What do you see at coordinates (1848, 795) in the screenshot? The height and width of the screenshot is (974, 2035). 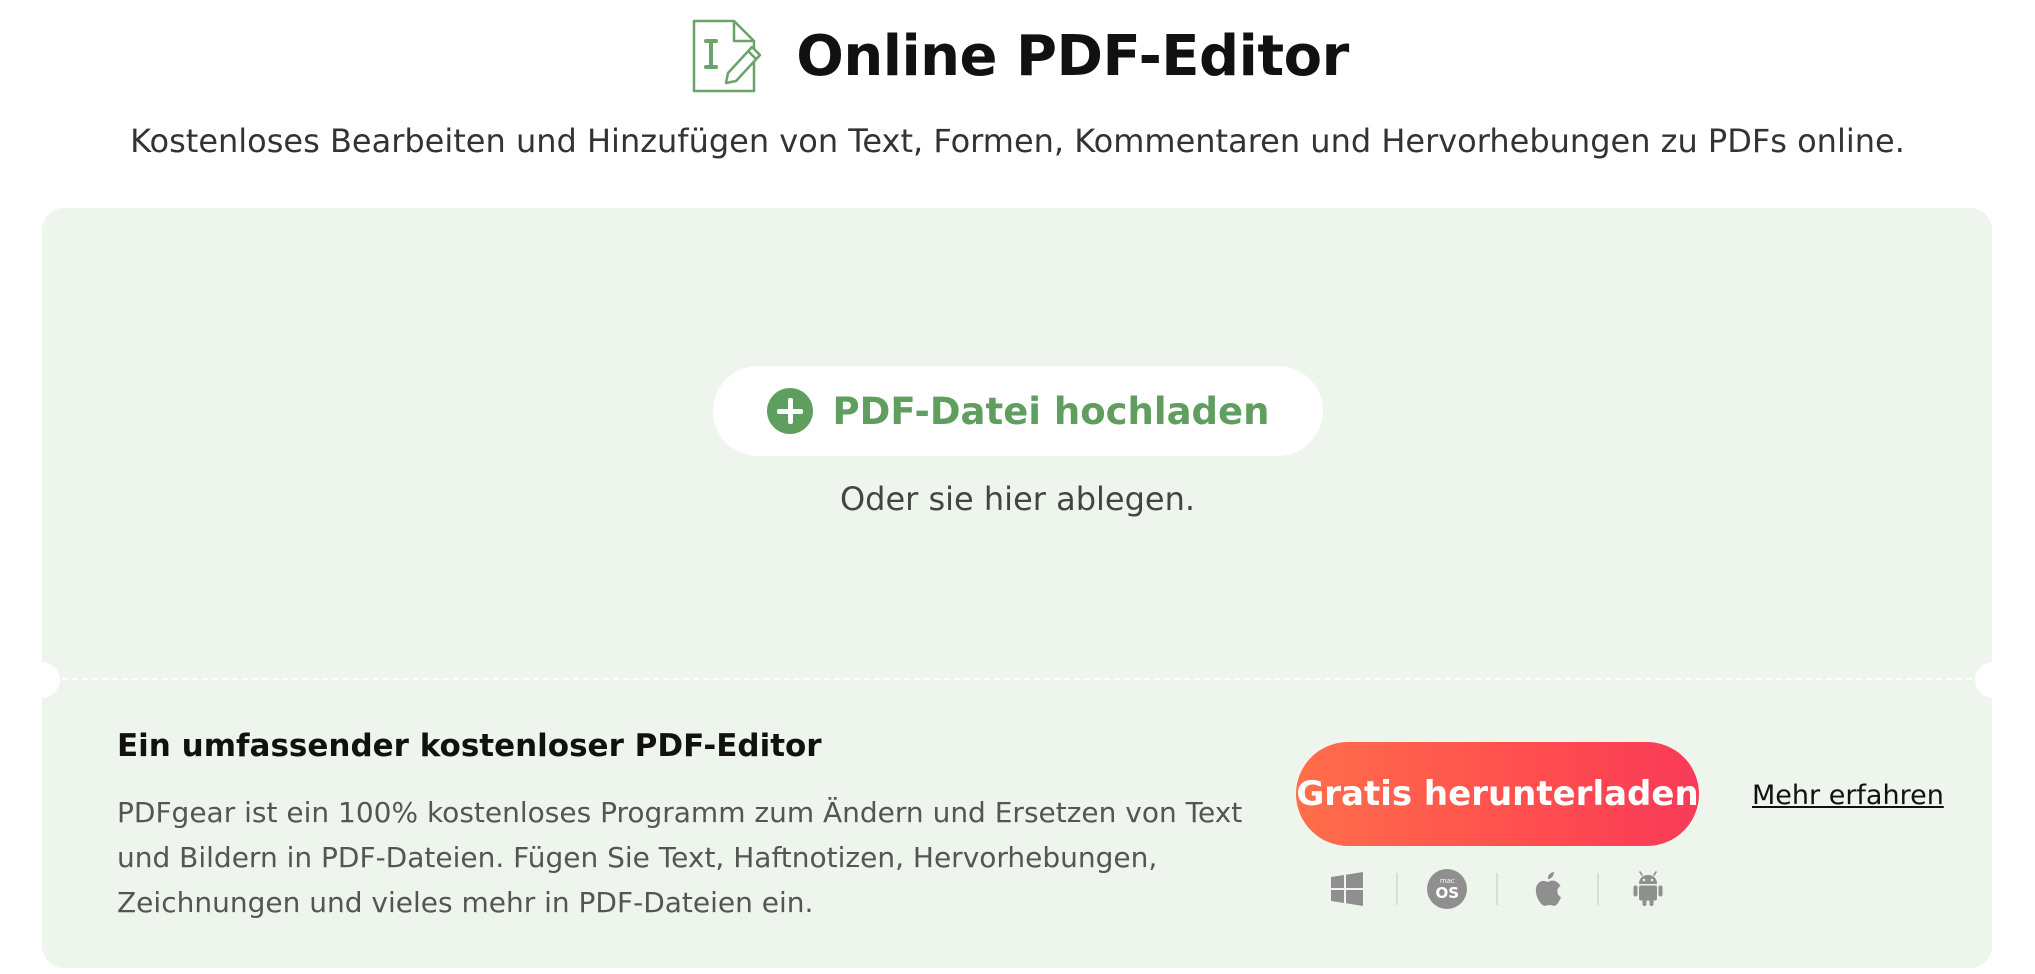 I see `more-info-link: Mehr erfahren` at bounding box center [1848, 795].